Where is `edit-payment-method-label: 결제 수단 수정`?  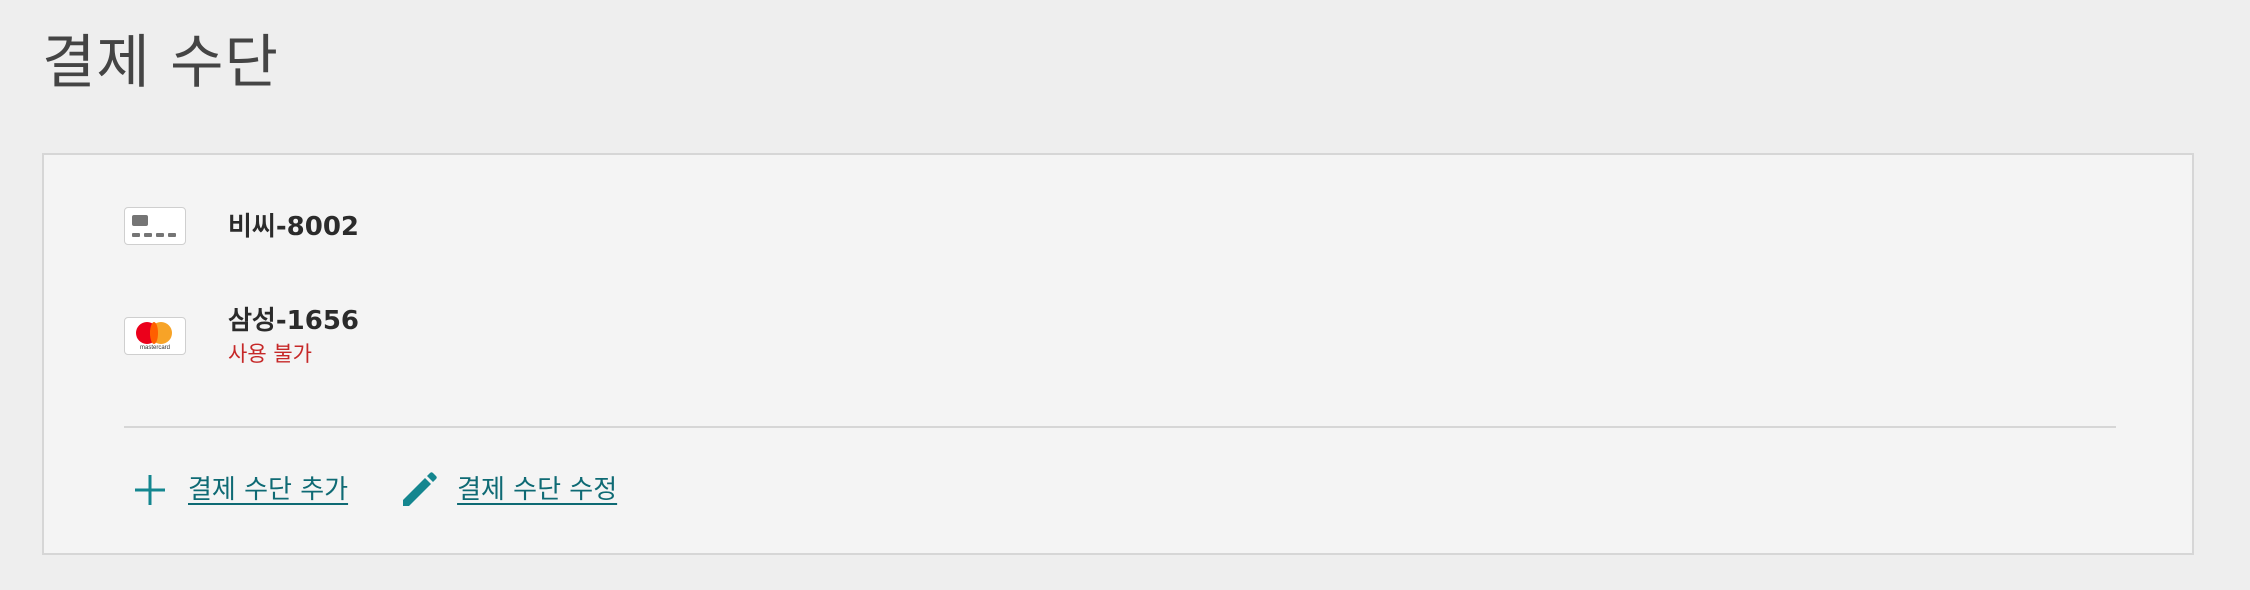
edit-payment-method-label: 결제 수단 수정 is located at coordinates (537, 490).